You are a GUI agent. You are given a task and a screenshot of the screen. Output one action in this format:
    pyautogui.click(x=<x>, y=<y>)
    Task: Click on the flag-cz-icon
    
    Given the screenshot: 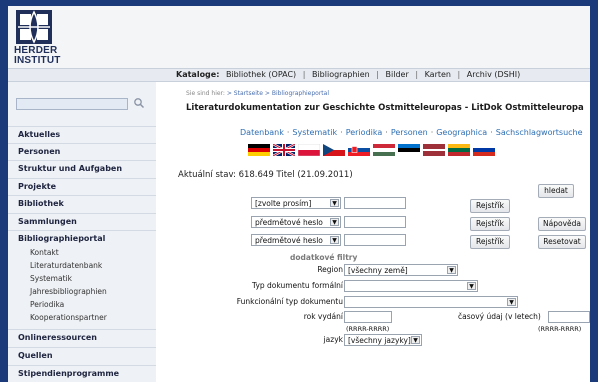 What is the action you would take?
    pyautogui.click(x=334, y=150)
    